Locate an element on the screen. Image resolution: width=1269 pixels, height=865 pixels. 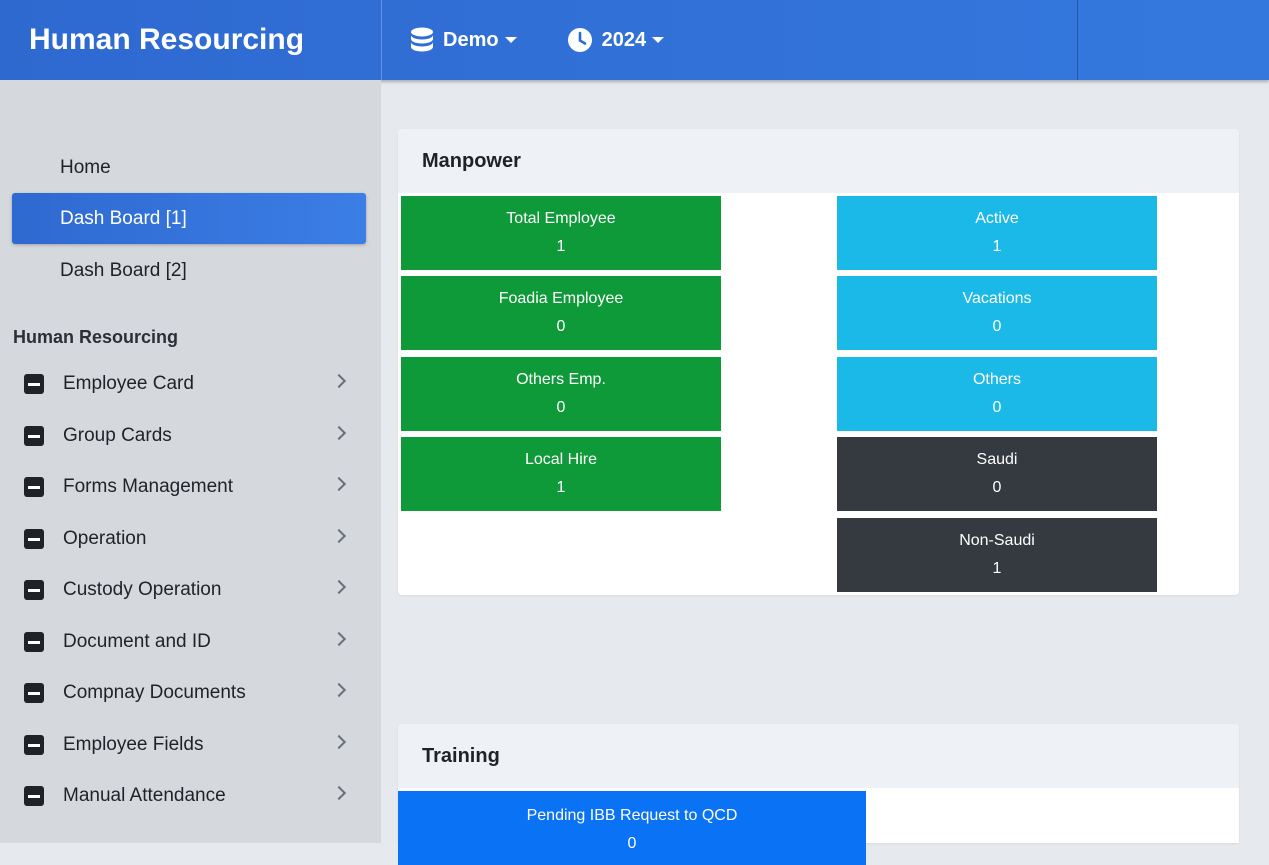
sidebar-item-forms-management: Forms Management is located at coordinates (189, 486).